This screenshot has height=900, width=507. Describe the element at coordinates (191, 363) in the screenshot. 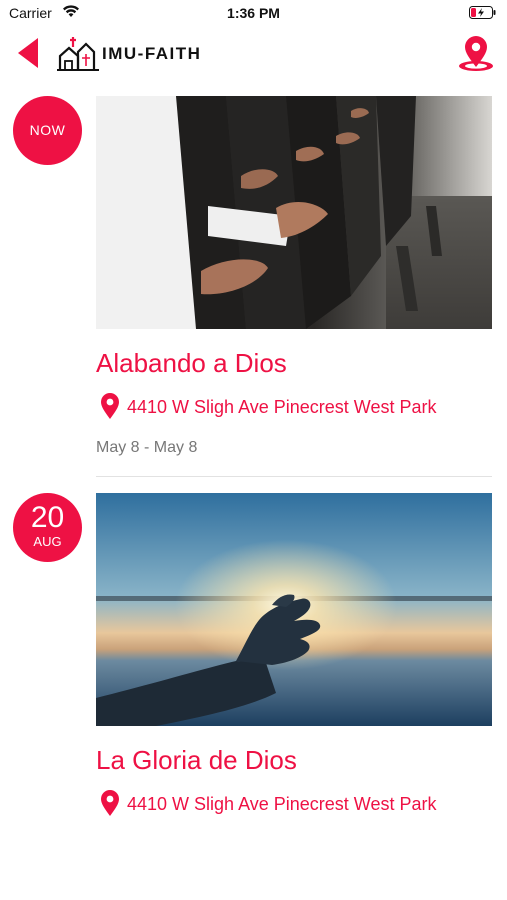

I see `event-title: Alabando a Dios` at that location.